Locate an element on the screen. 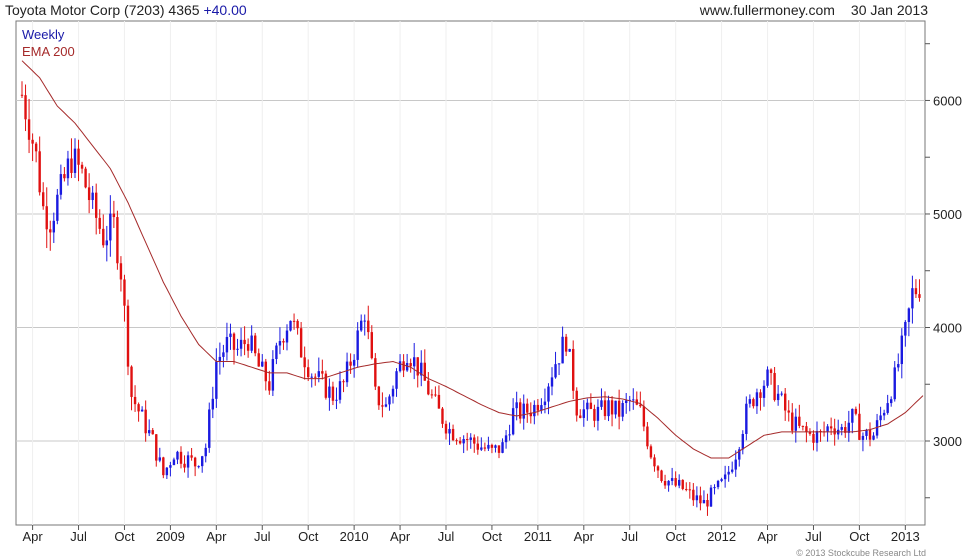 The height and width of the screenshot is (560, 980). x-tick-label: Oct is located at coordinates (859, 536).